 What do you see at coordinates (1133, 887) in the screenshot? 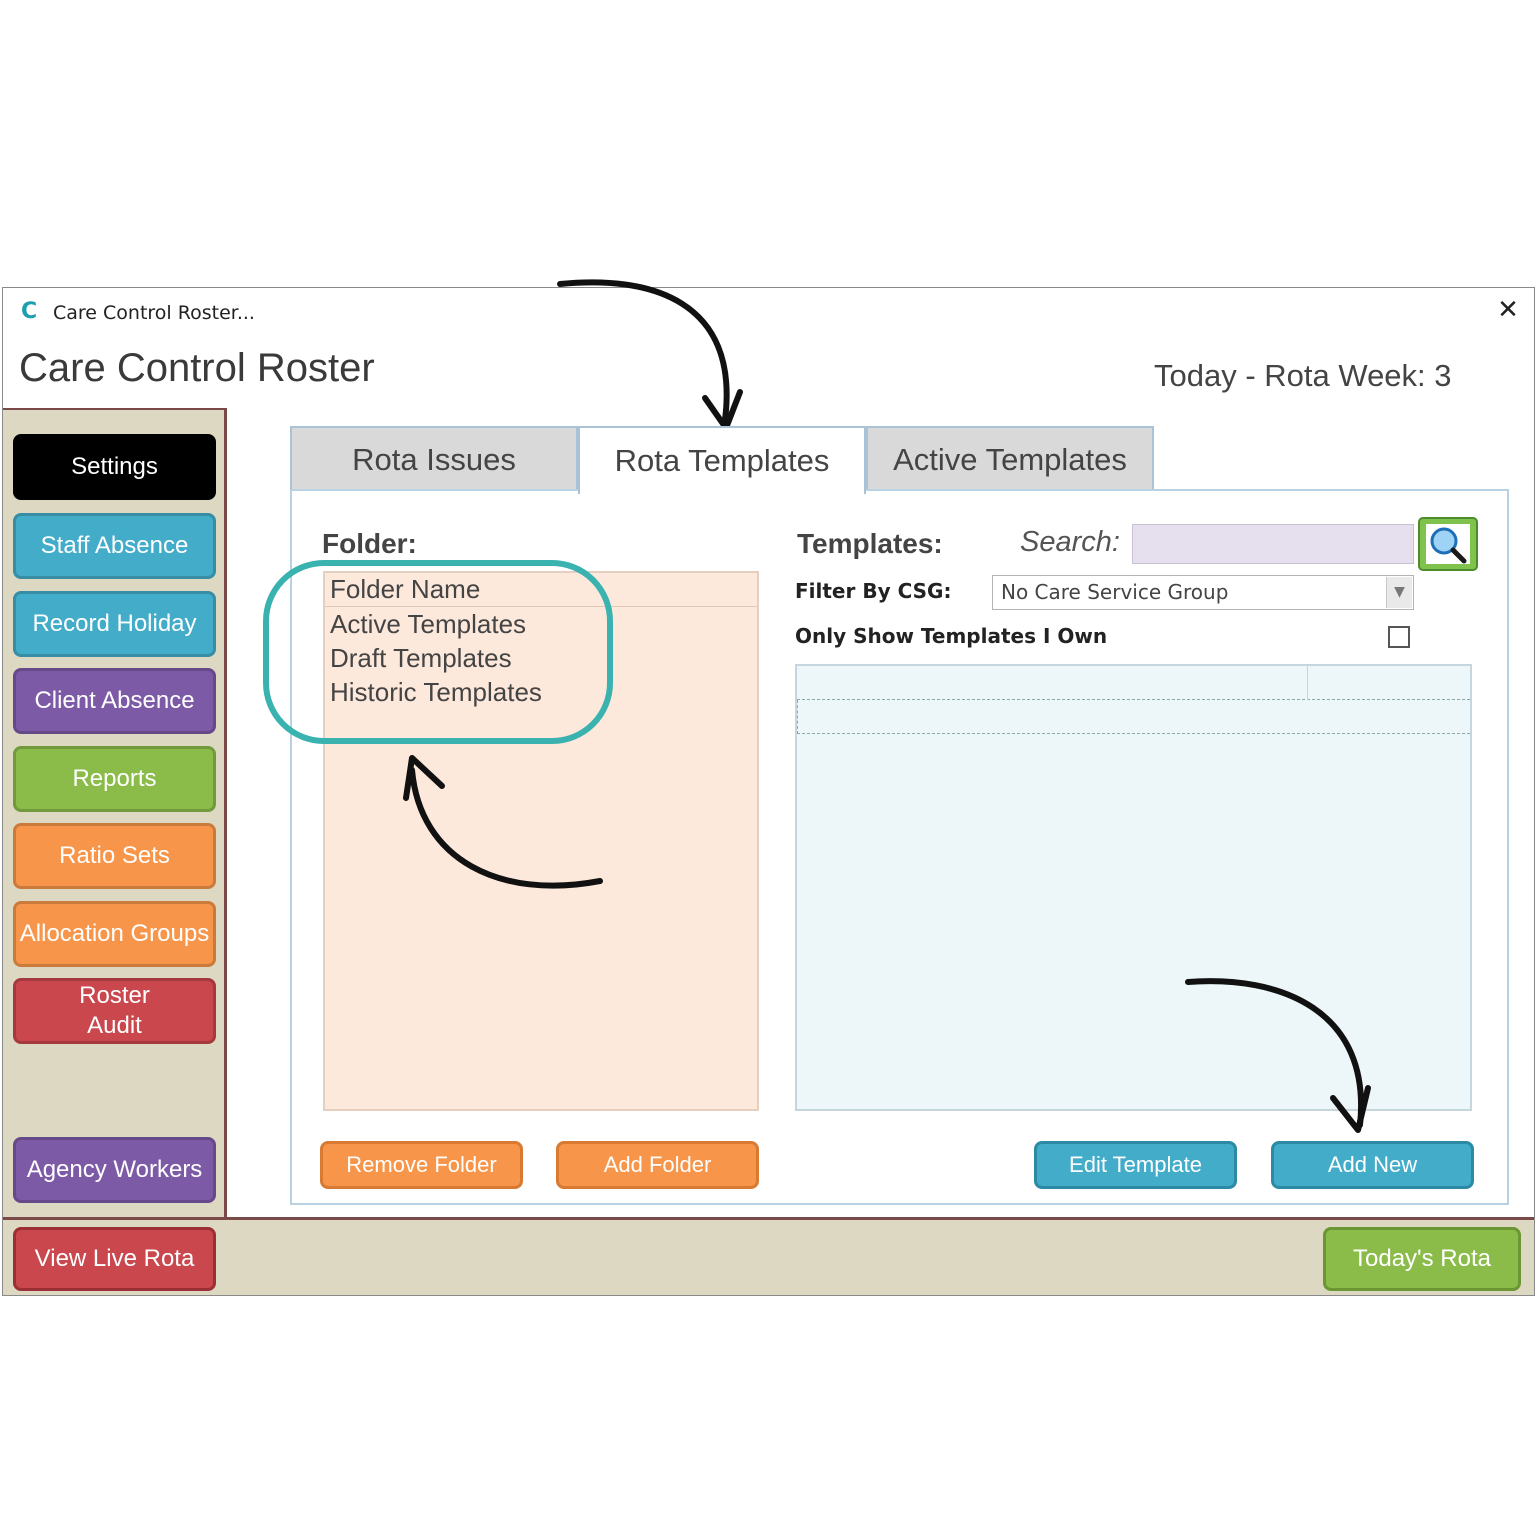
I see `templates-grid` at bounding box center [1133, 887].